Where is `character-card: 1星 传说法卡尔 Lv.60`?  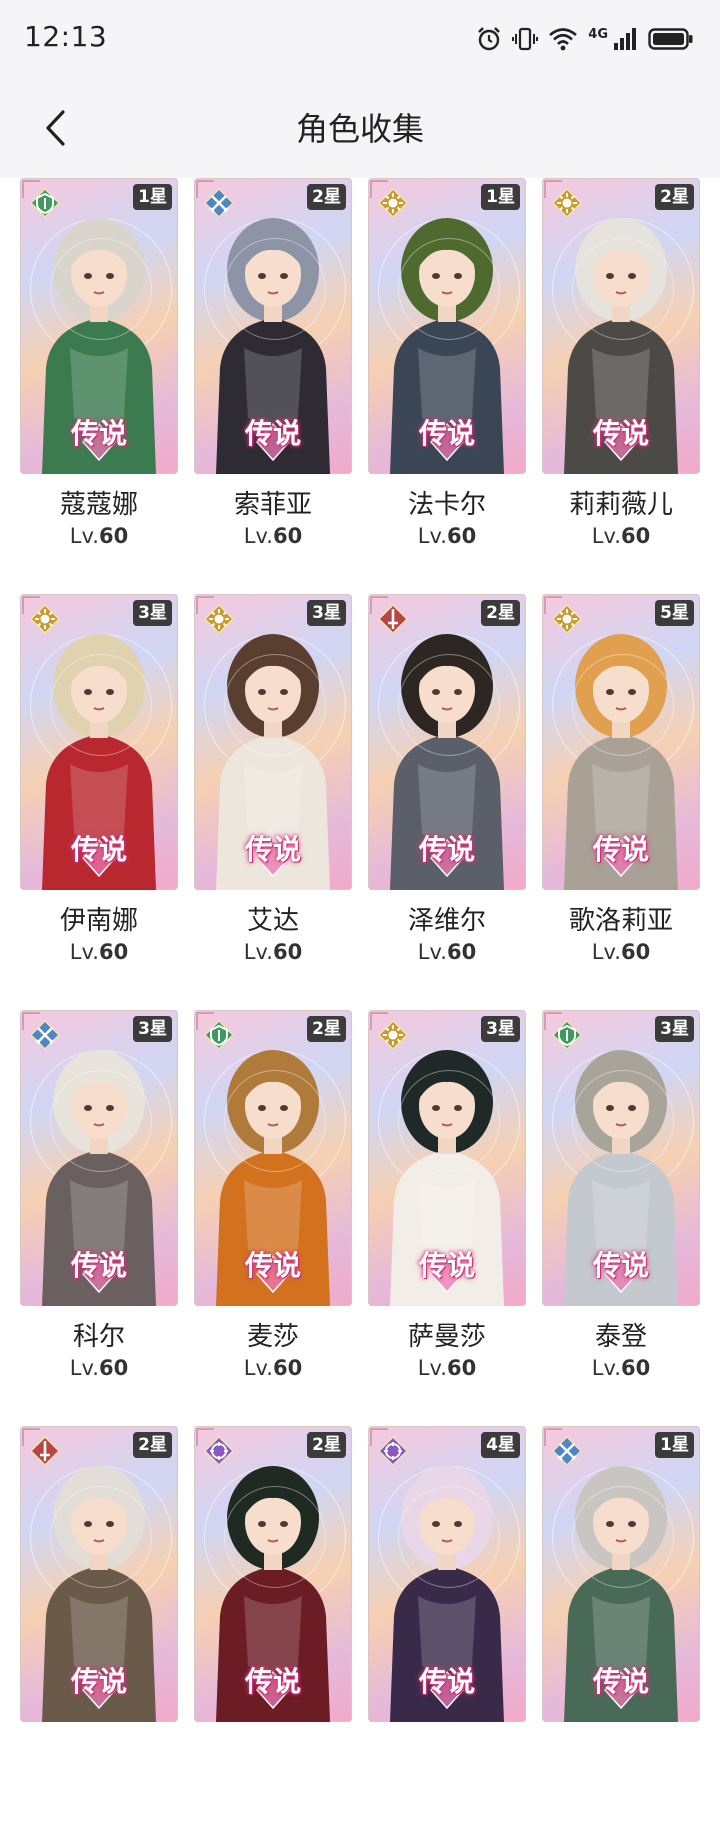 character-card: 1星 传说法卡尔 Lv.60 is located at coordinates (447, 386).